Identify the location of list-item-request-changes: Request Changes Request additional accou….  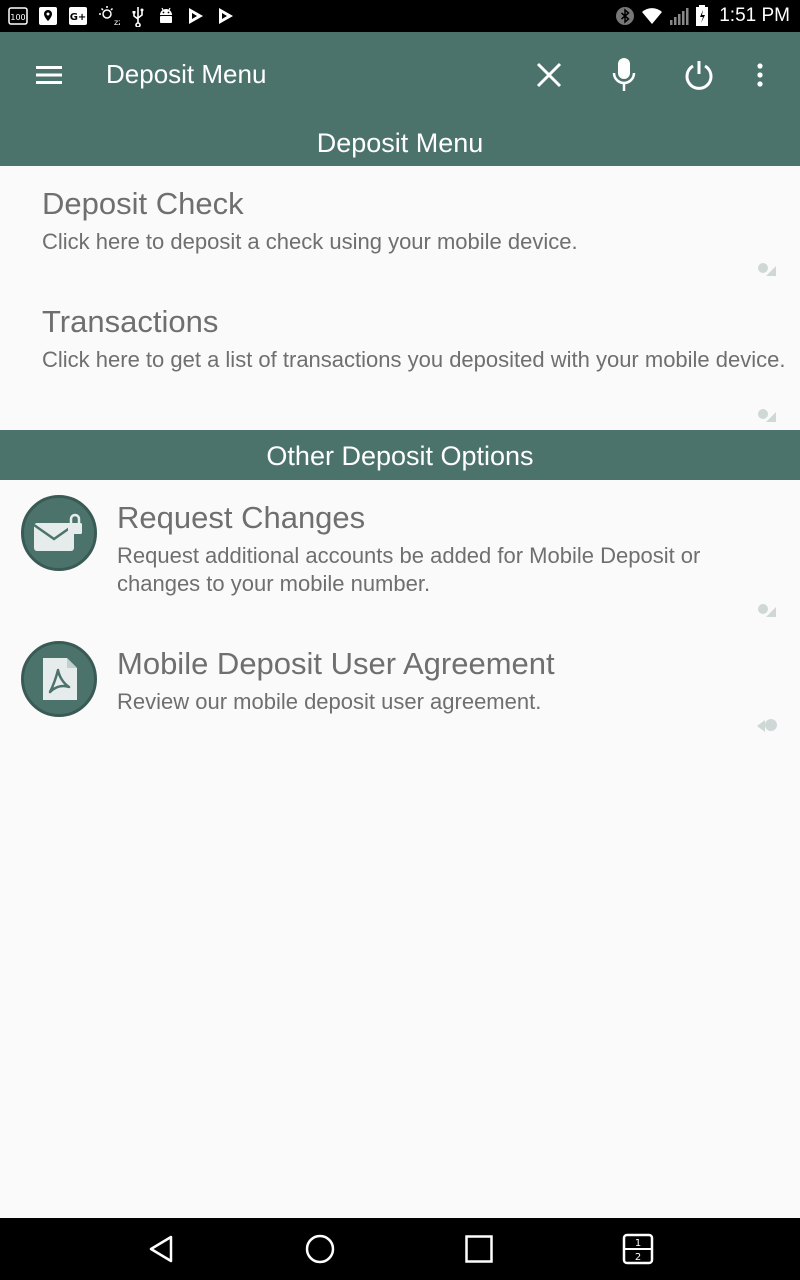
(400, 550).